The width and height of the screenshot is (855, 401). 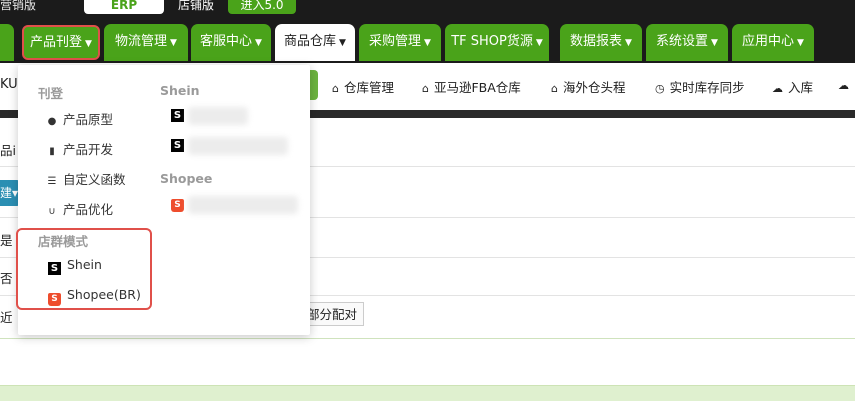 What do you see at coordinates (84, 264) in the screenshot?
I see `menu-item-label: Shein` at bounding box center [84, 264].